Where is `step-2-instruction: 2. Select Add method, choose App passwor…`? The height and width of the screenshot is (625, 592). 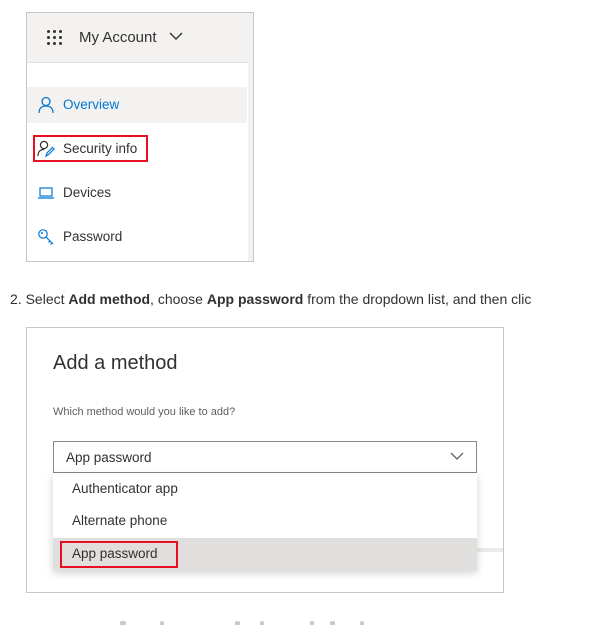
step-2-instruction: 2. Select Add method, choose App passwor… is located at coordinates (270, 299).